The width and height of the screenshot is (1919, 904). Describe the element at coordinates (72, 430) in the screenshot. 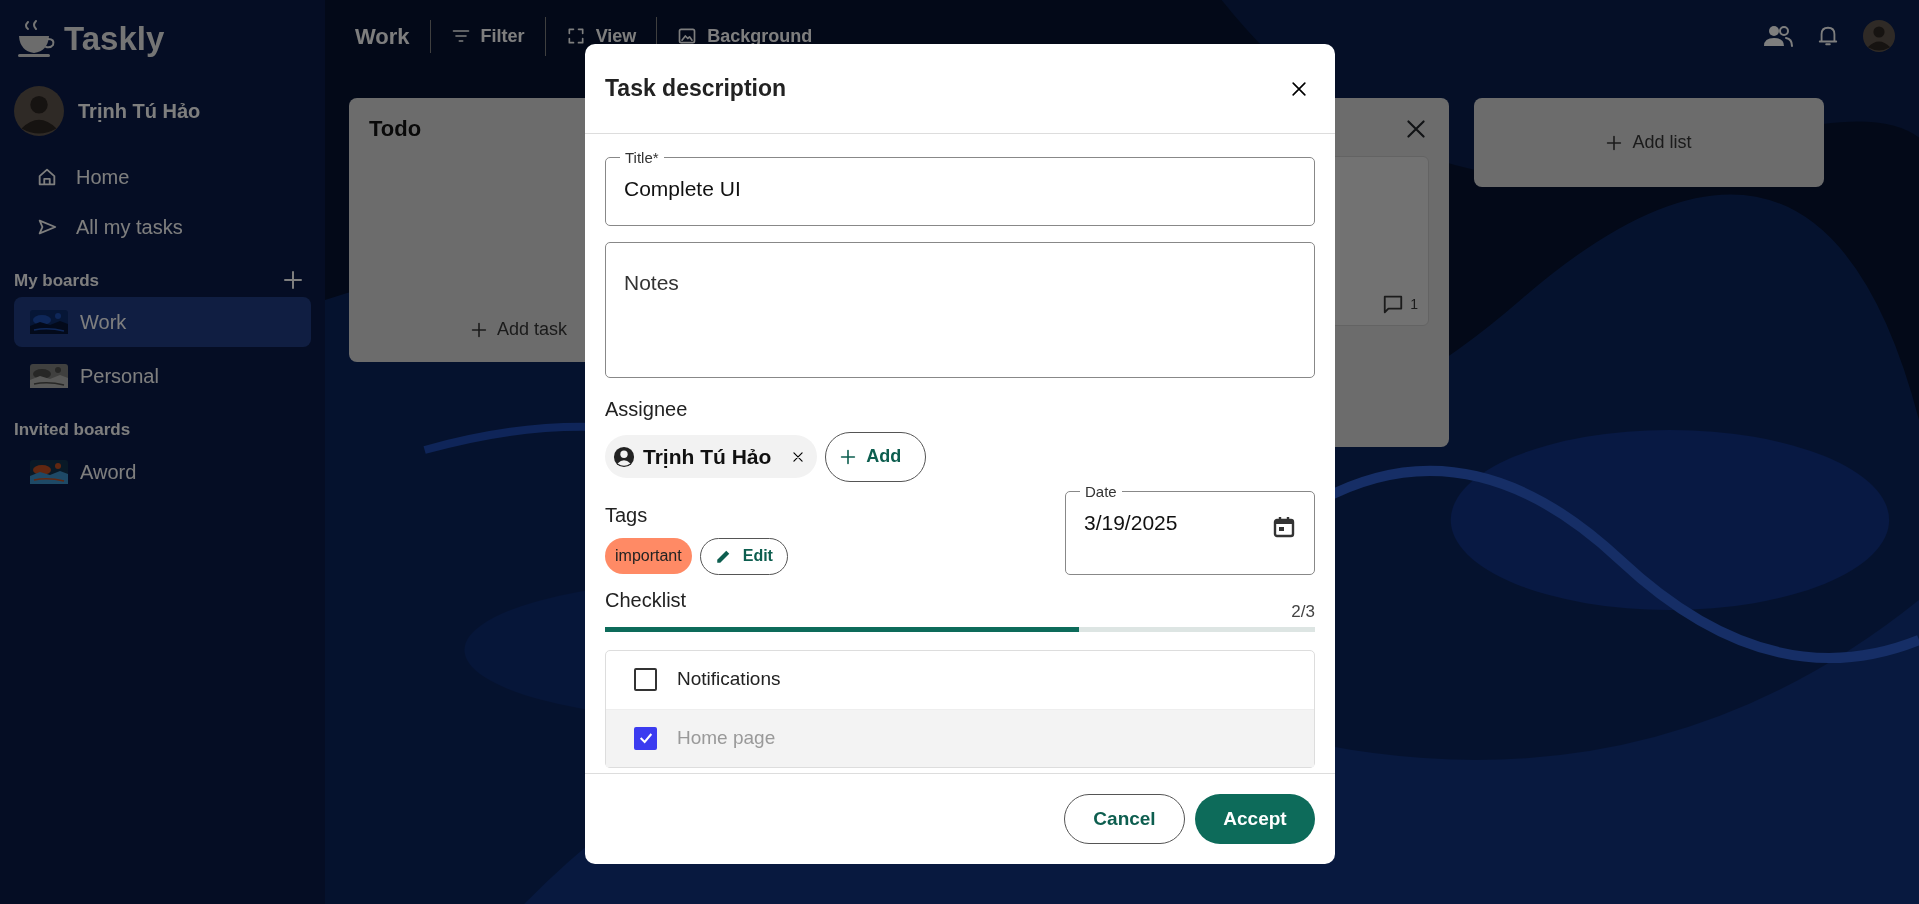

I see `section-heading: Invited boards` at that location.